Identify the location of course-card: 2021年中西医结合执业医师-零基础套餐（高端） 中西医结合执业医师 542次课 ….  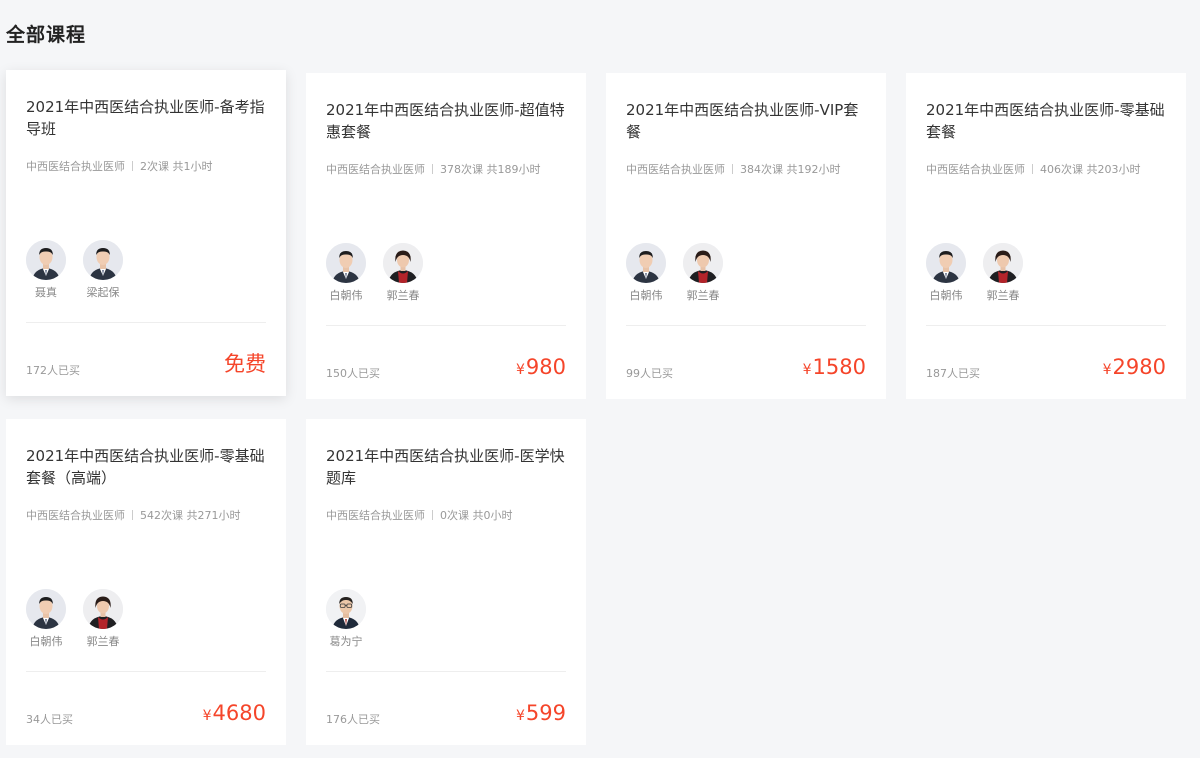
(146, 582).